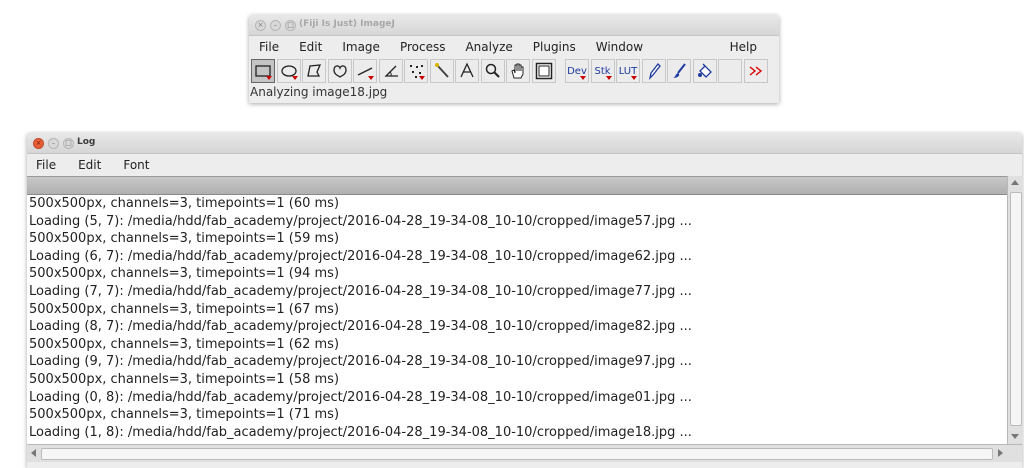 The image size is (1024, 468). I want to click on brush-tool-icon, so click(679, 70).